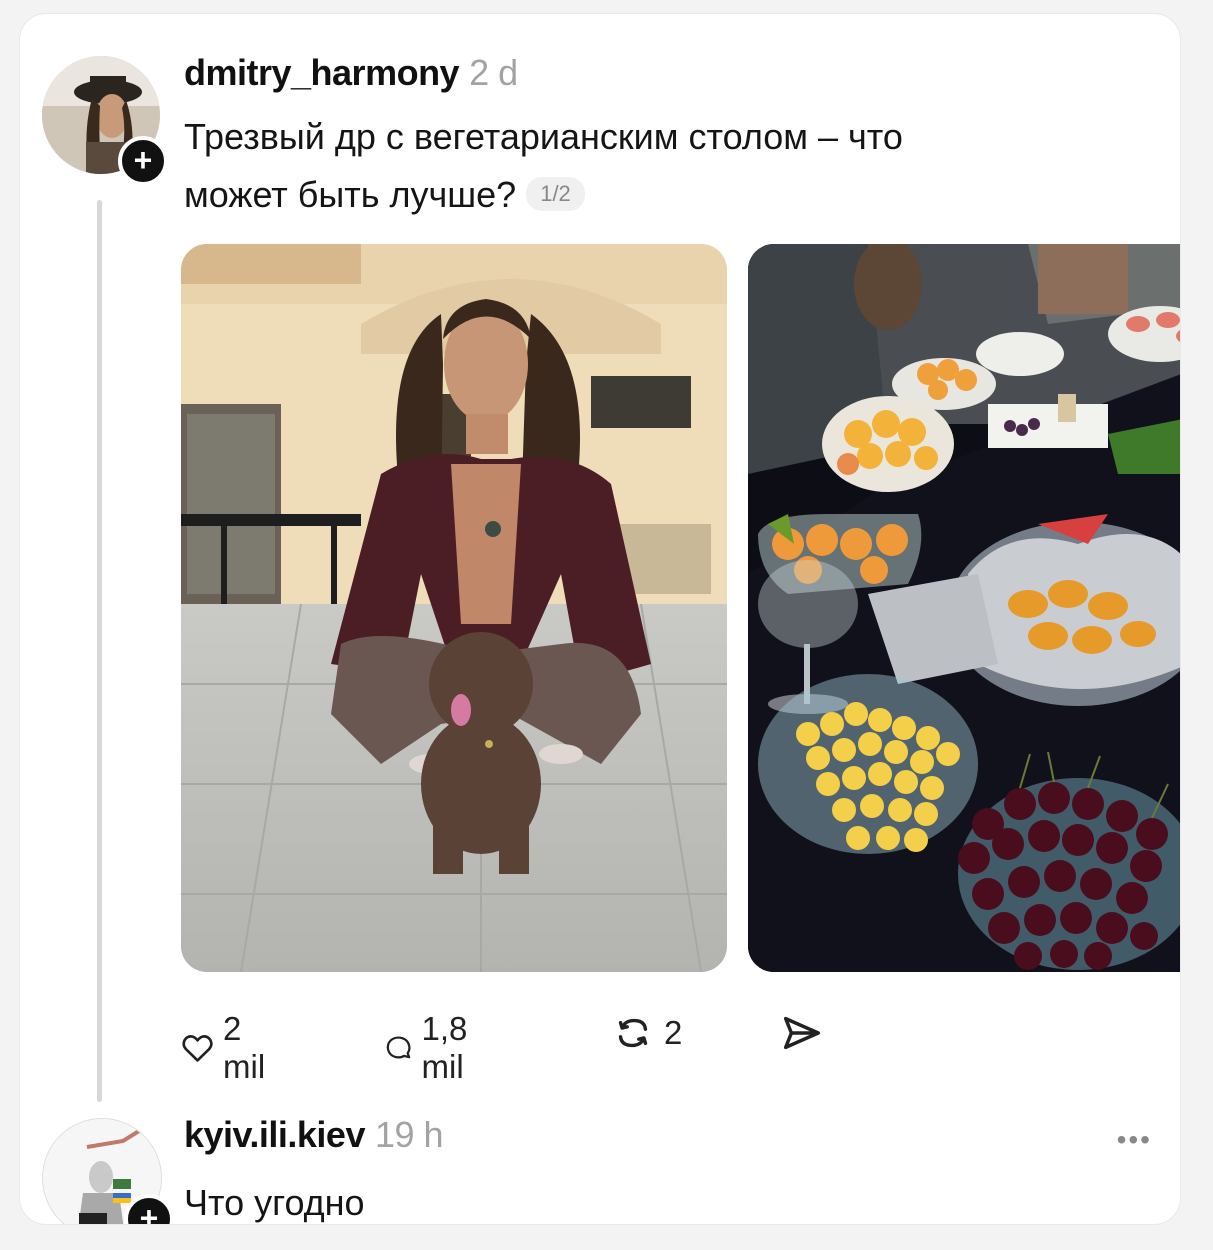 The image size is (1213, 1250). Describe the element at coordinates (398, 1047) in the screenshot. I see `comment-bubble-icon` at that location.